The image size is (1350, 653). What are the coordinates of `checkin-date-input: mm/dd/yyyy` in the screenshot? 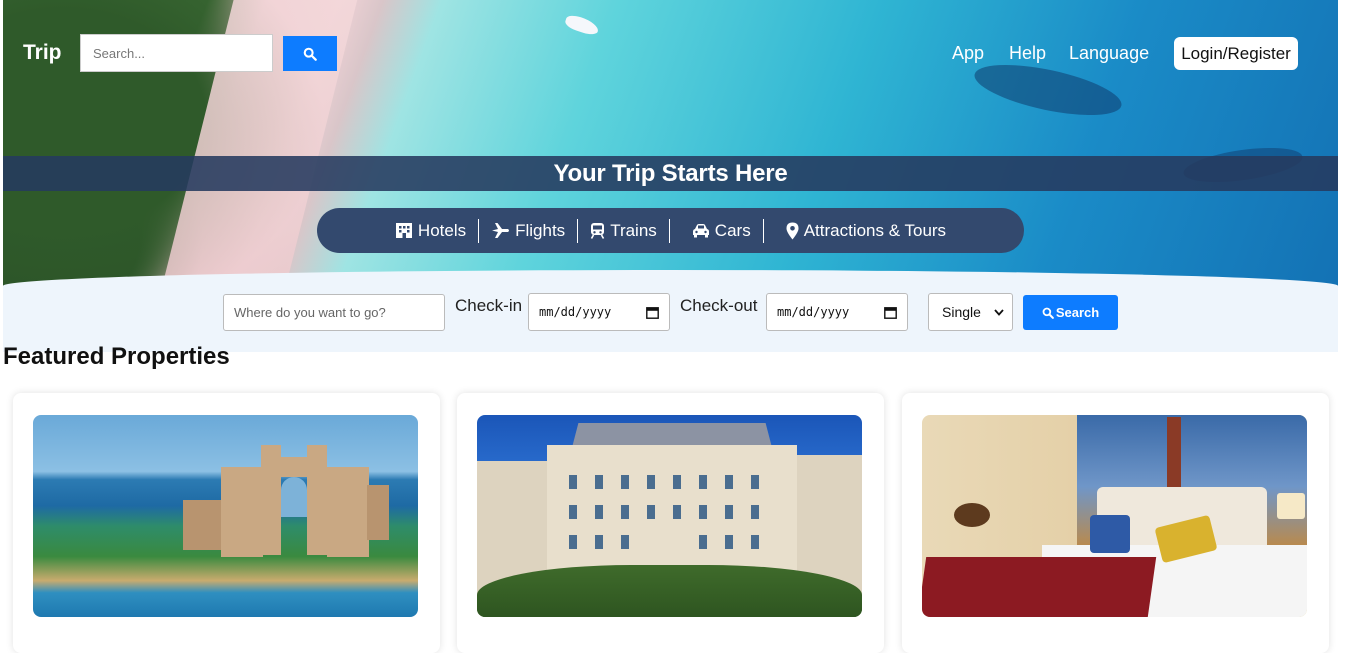 It's located at (599, 312).